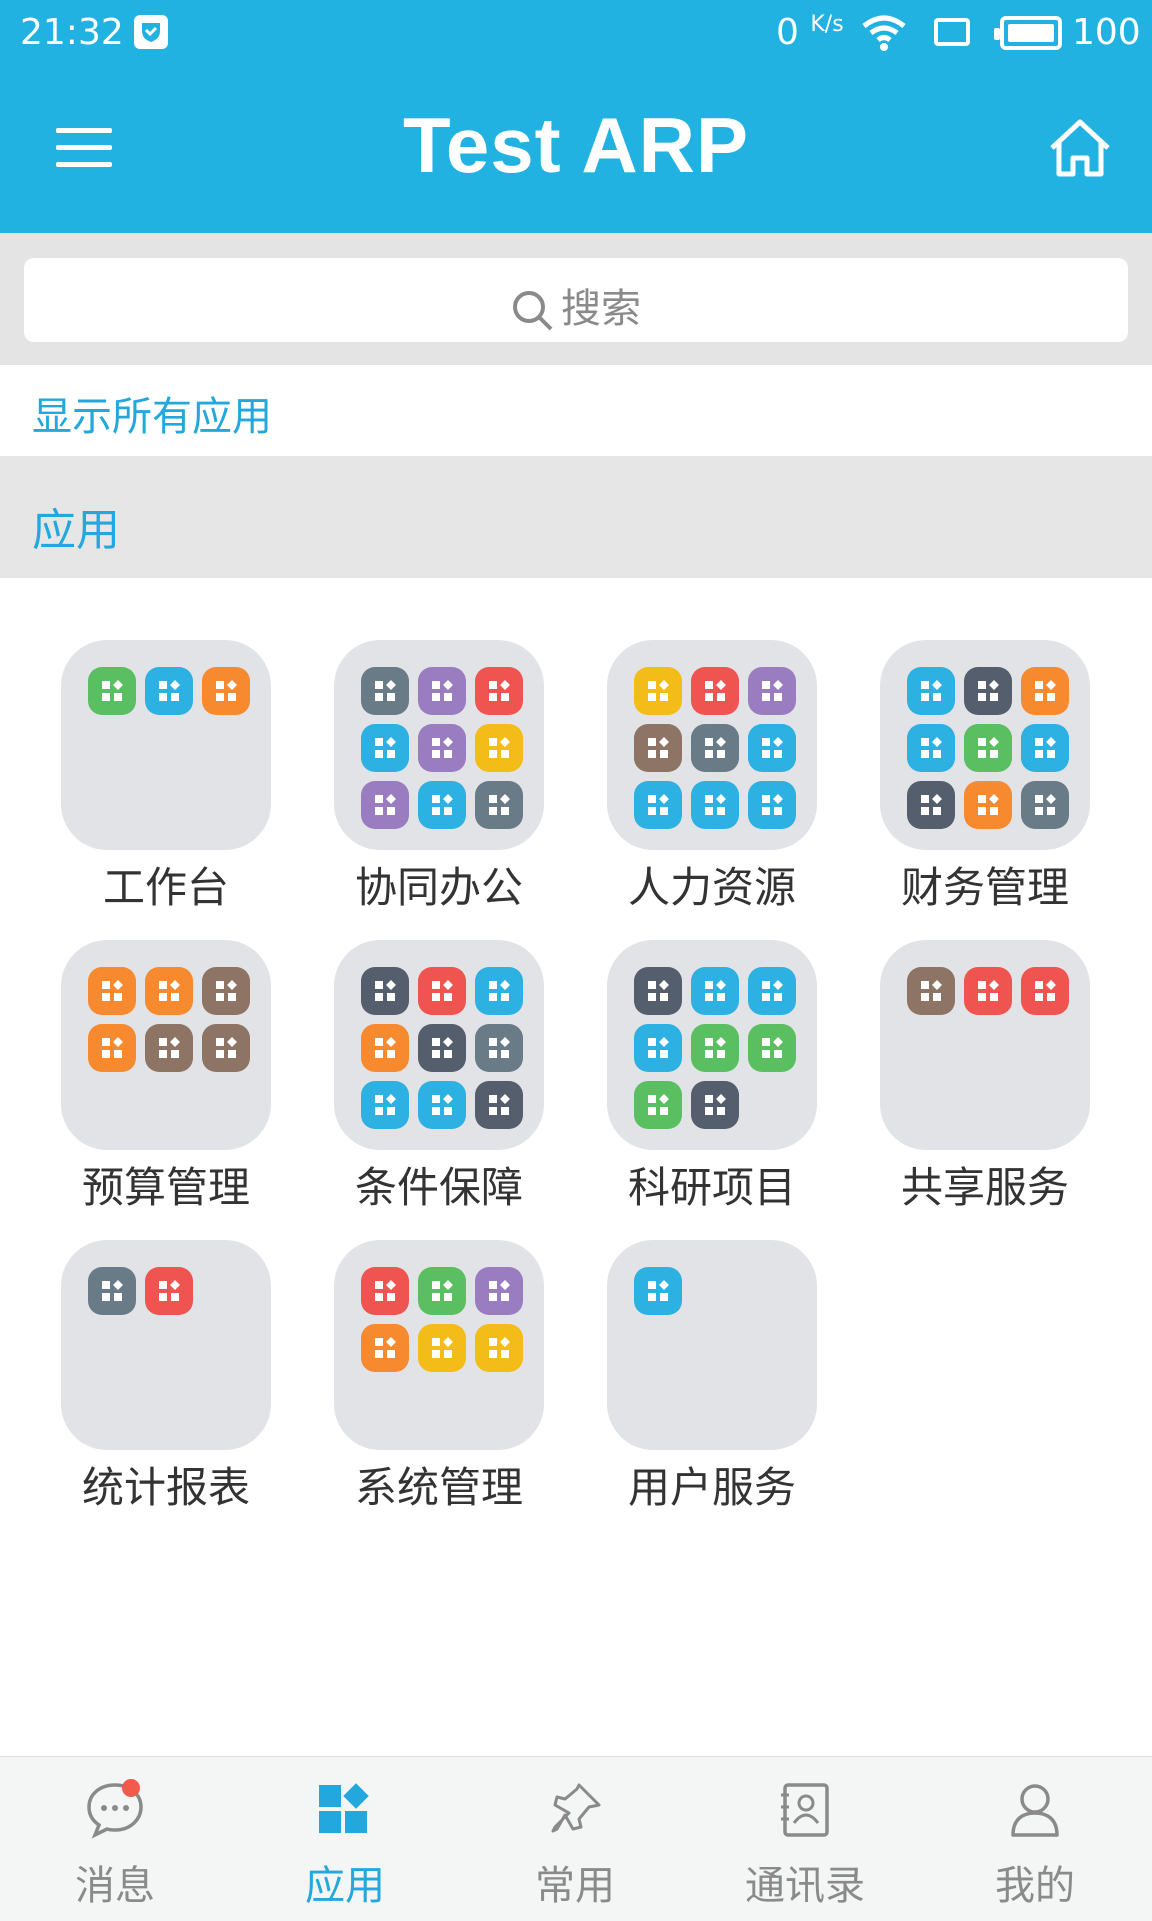  Describe the element at coordinates (988, 691) in the screenshot. I see `receipt-icon` at that location.